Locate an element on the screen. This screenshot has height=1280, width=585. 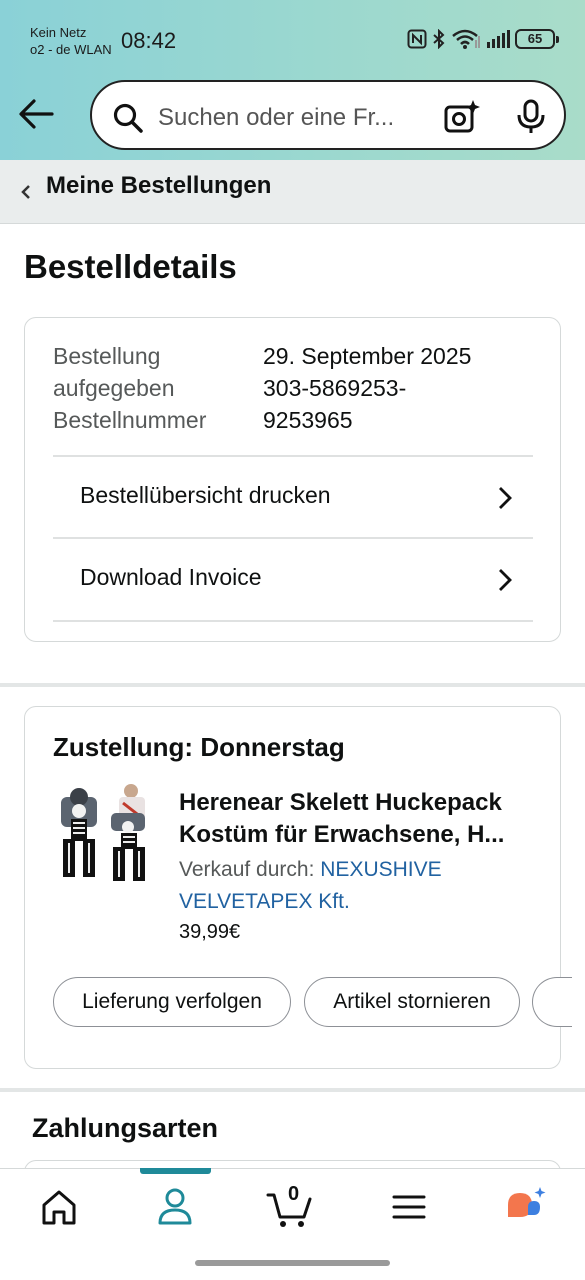
product-price: 39,99€ is located at coordinates (210, 932).